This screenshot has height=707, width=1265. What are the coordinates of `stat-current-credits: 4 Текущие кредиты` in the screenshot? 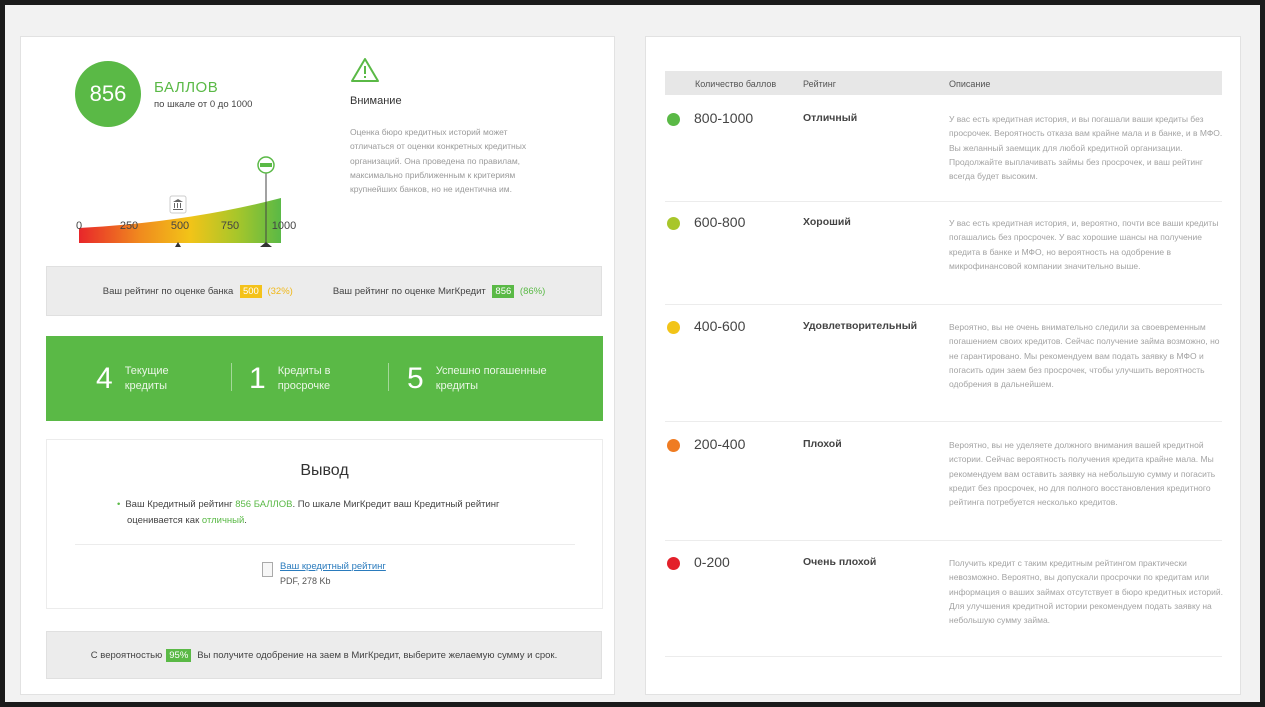 It's located at (150, 378).